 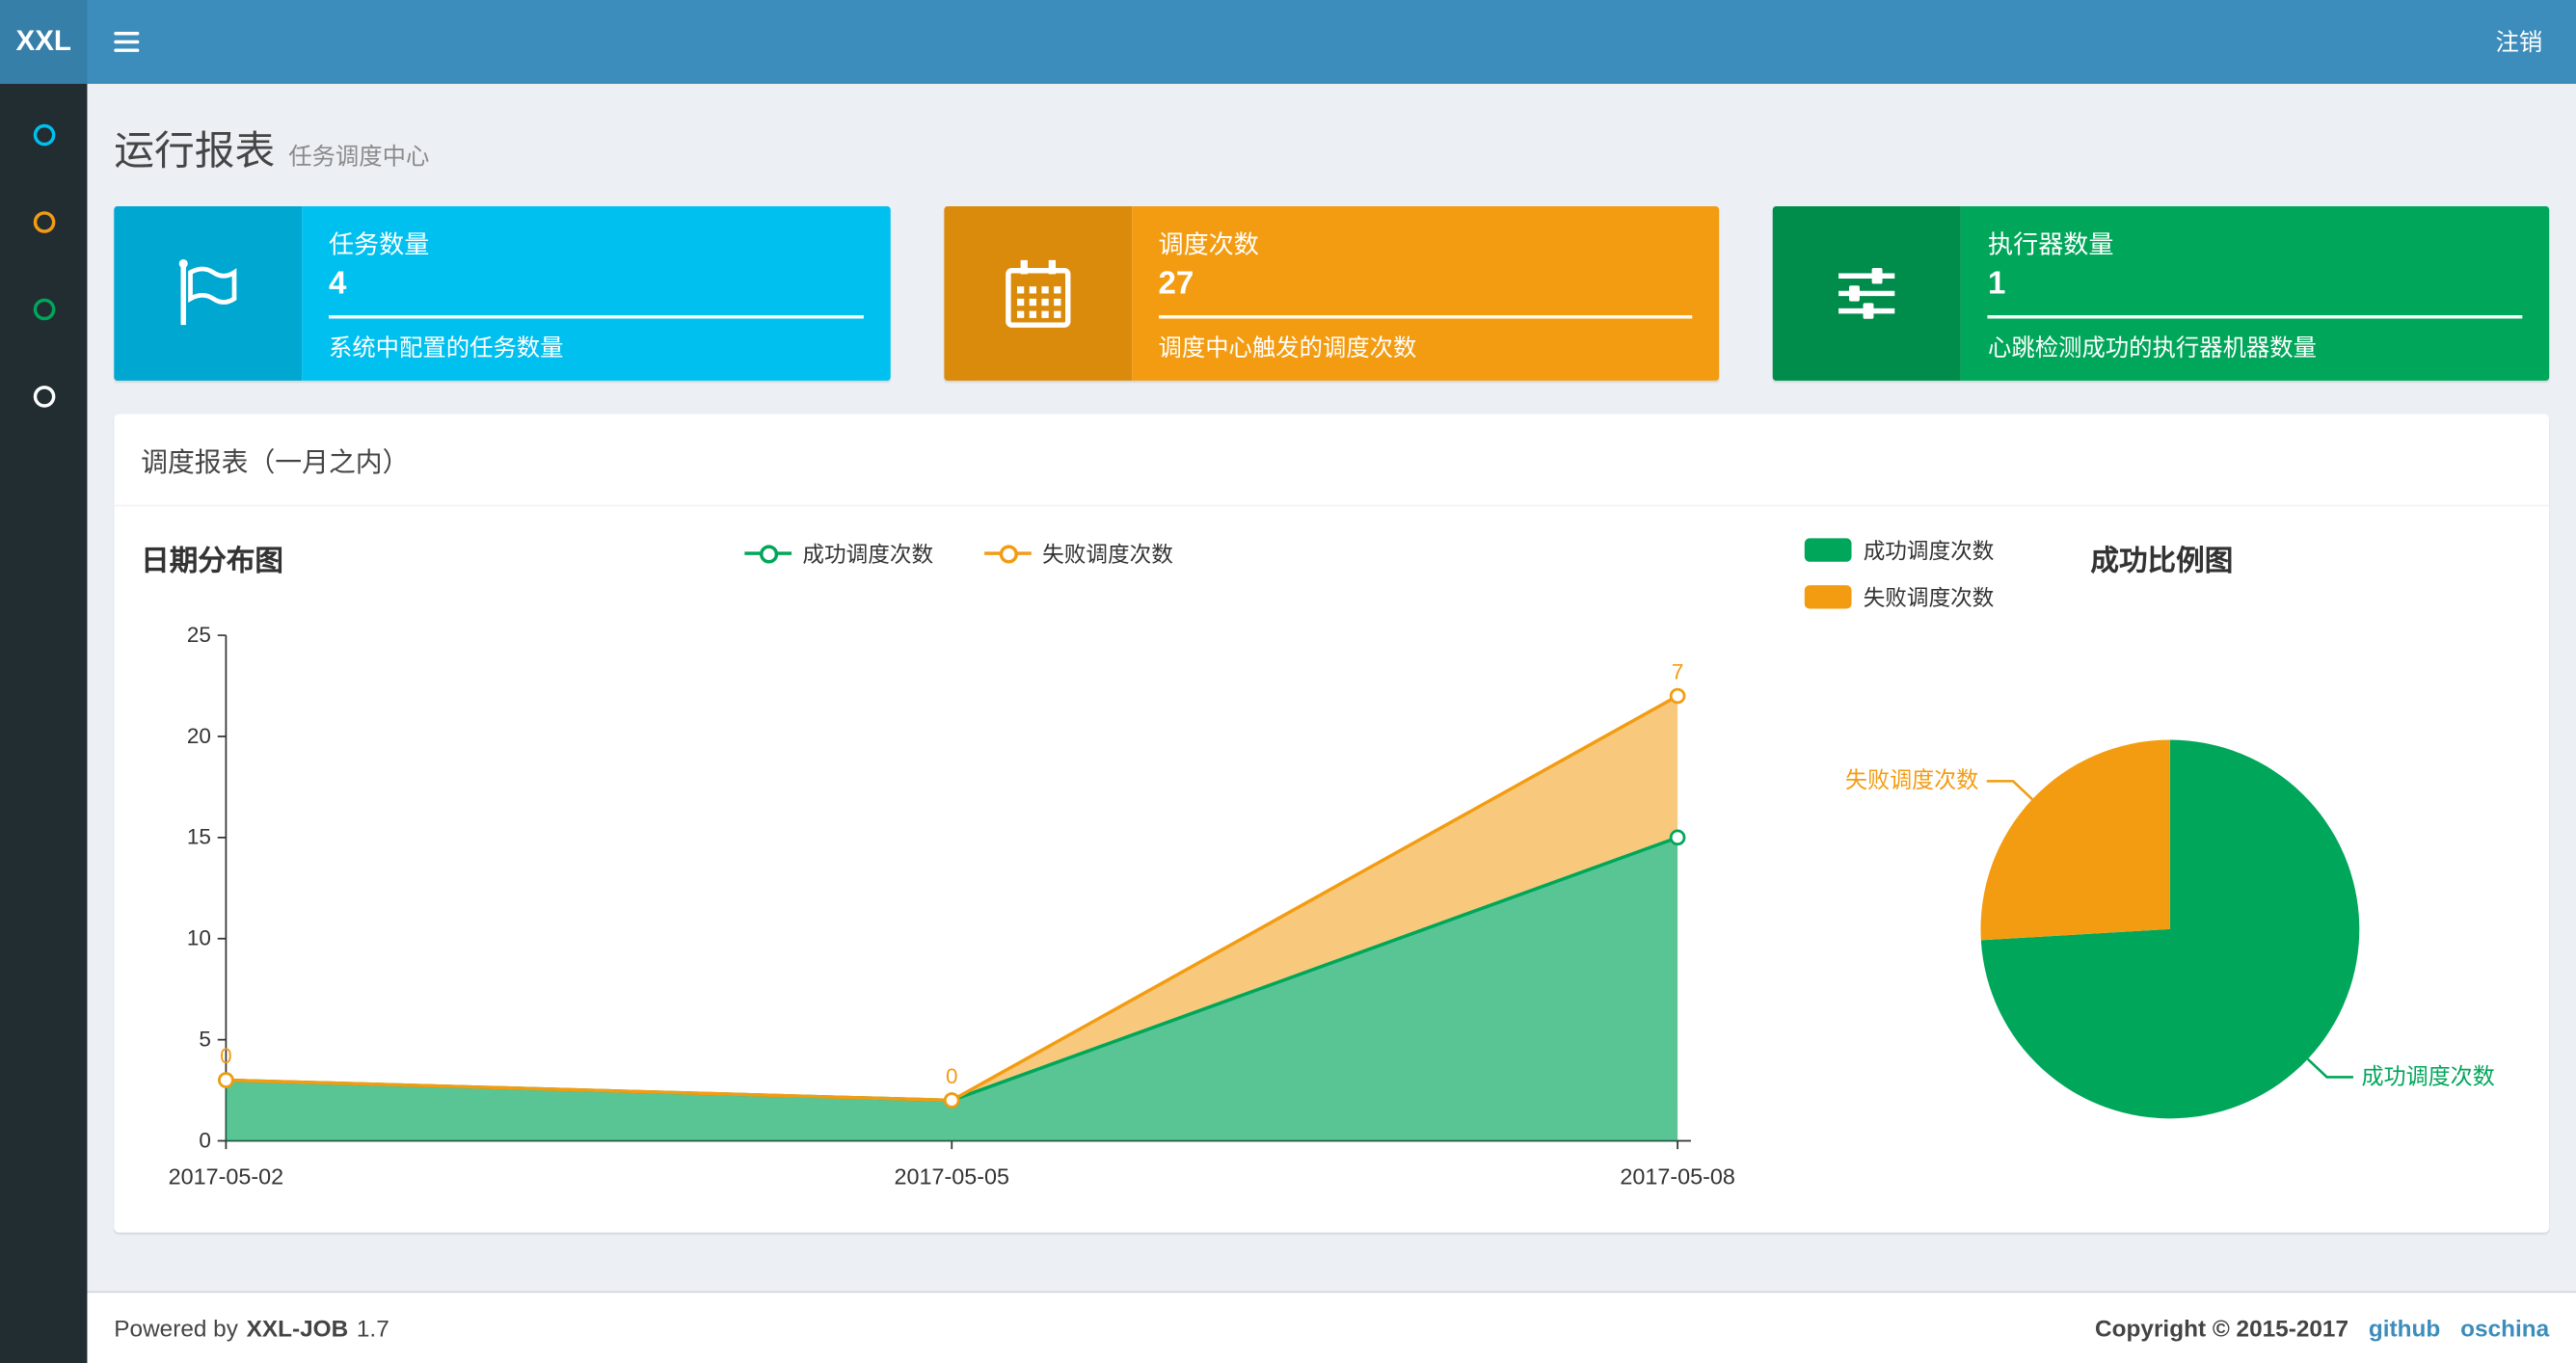 What do you see at coordinates (1997, 284) in the screenshot?
I see `info-box-value: 1` at bounding box center [1997, 284].